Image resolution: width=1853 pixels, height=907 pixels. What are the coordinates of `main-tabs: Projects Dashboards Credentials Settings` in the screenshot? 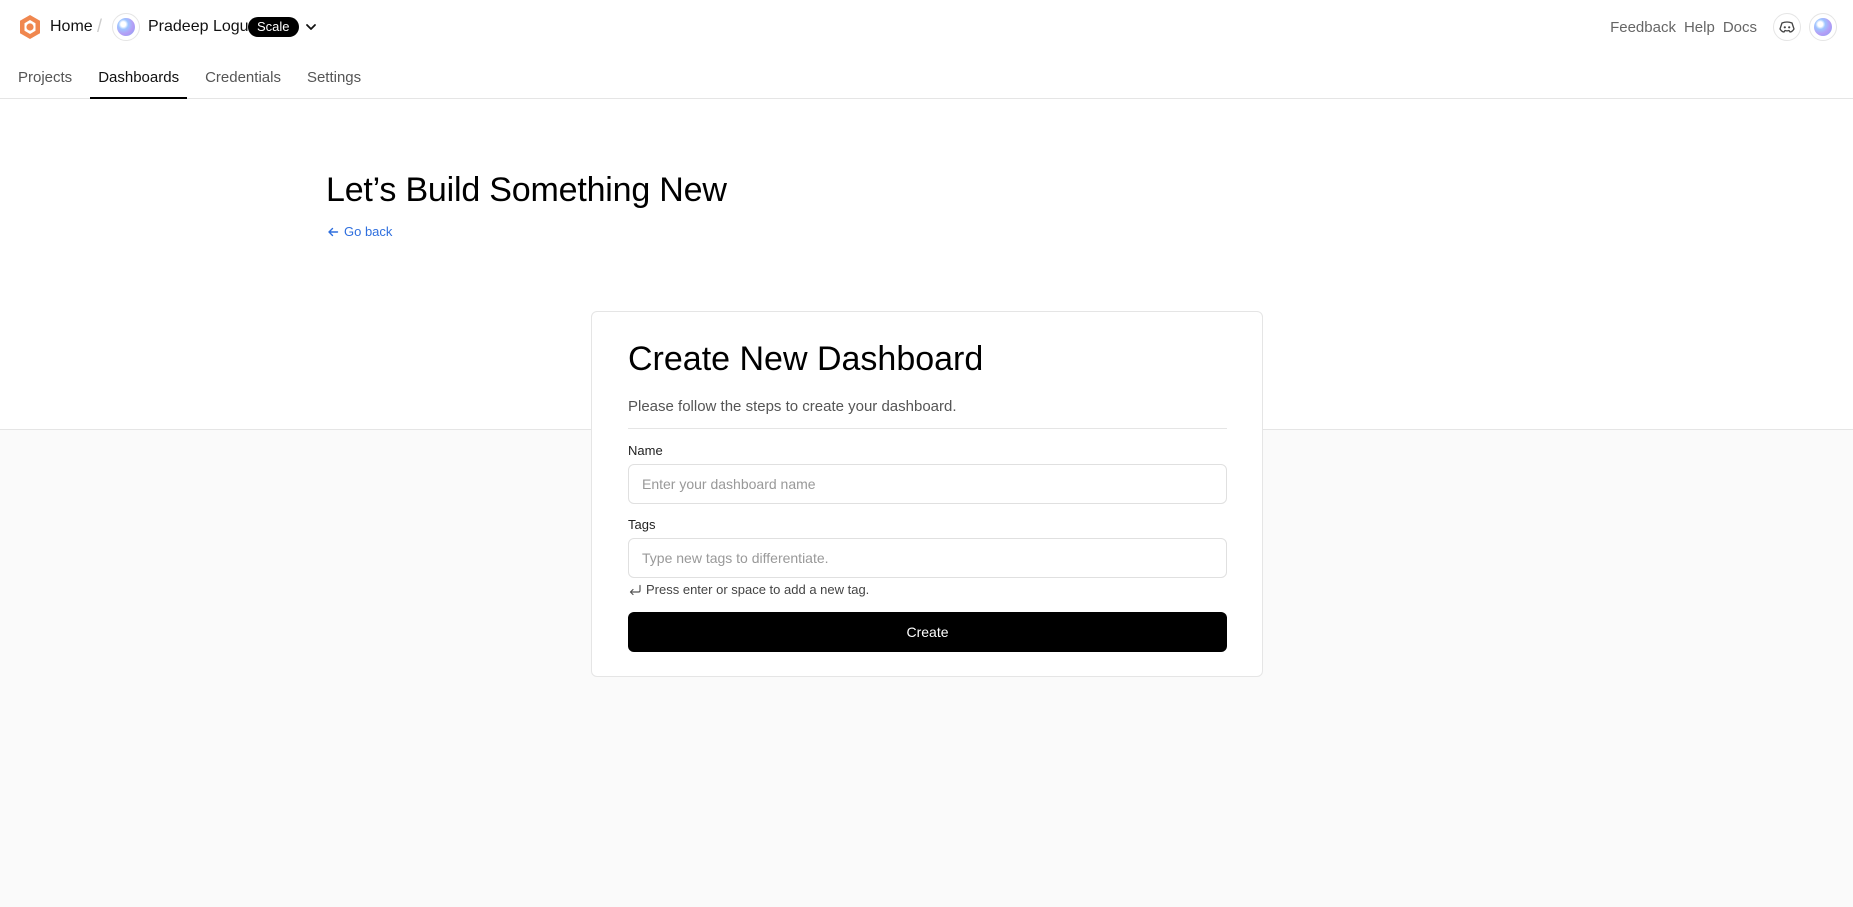 It's located at (184, 77).